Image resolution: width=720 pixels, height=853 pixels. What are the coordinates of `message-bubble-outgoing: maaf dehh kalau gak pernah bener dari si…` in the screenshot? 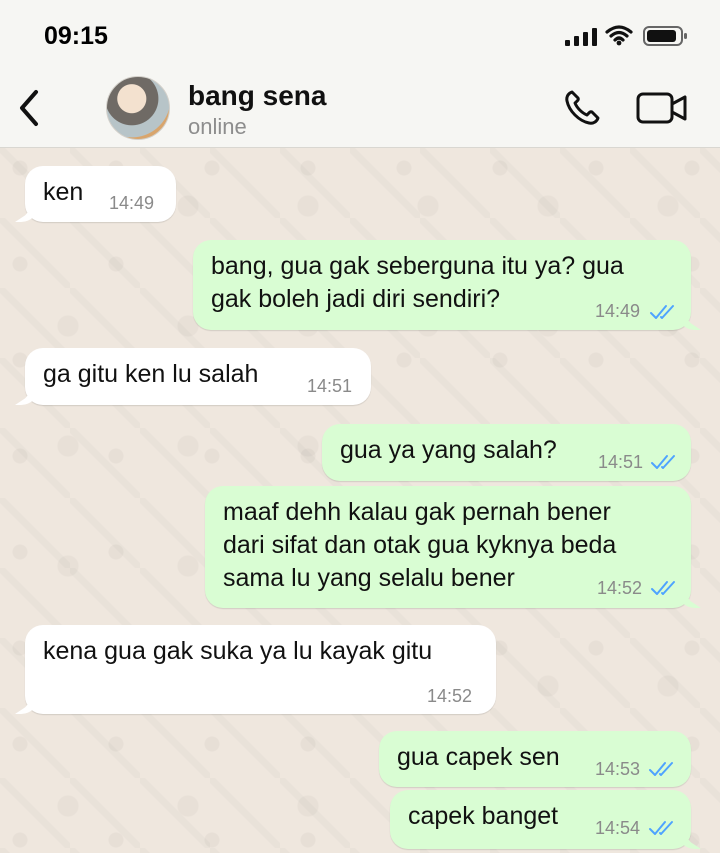 It's located at (453, 547).